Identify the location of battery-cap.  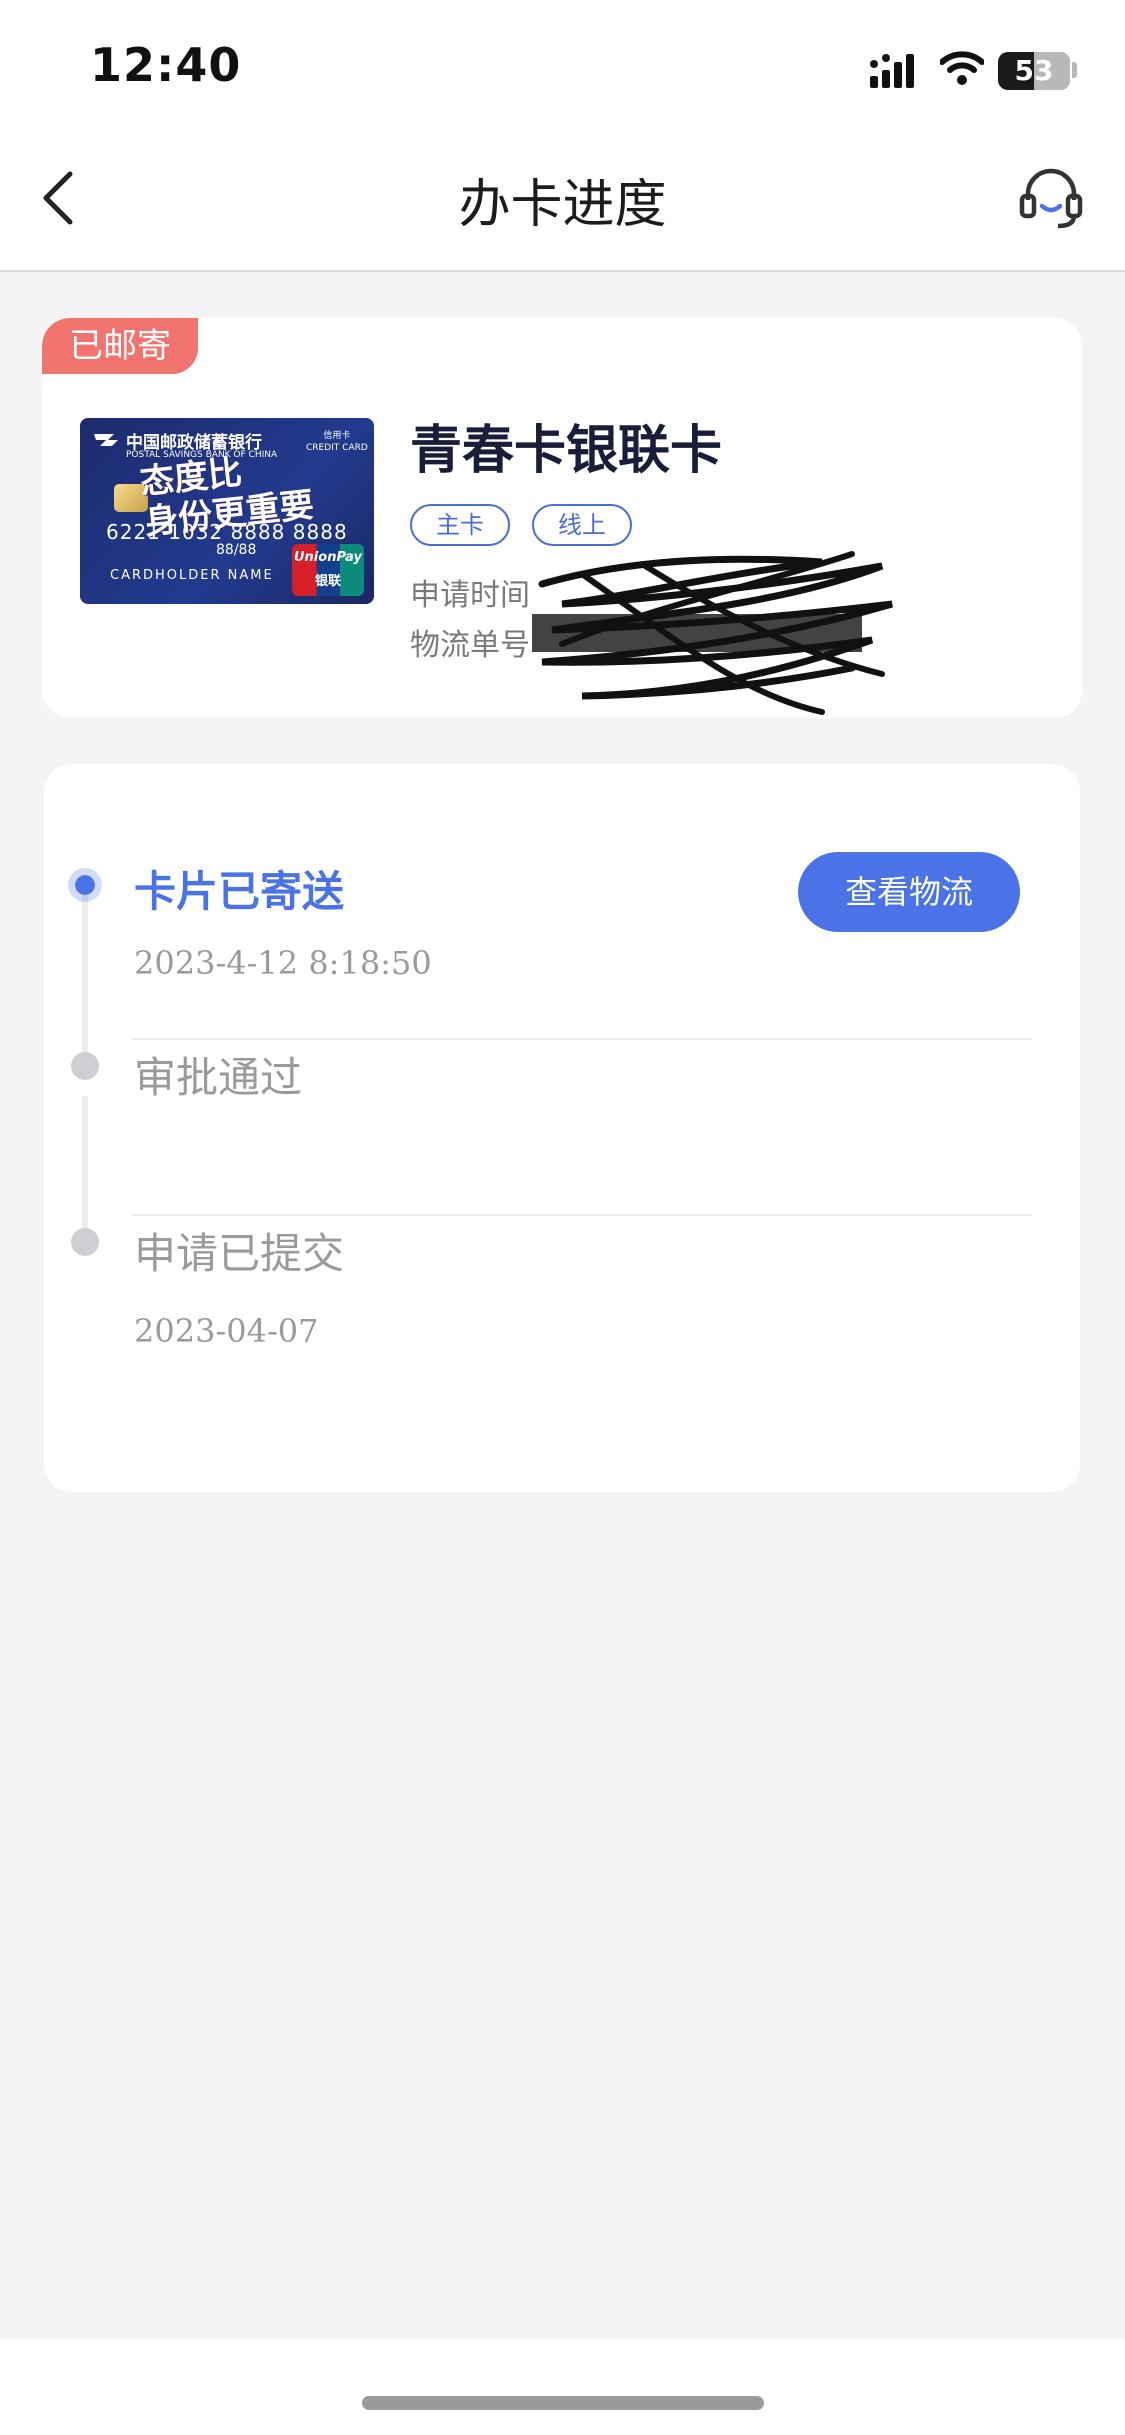
(1074, 70).